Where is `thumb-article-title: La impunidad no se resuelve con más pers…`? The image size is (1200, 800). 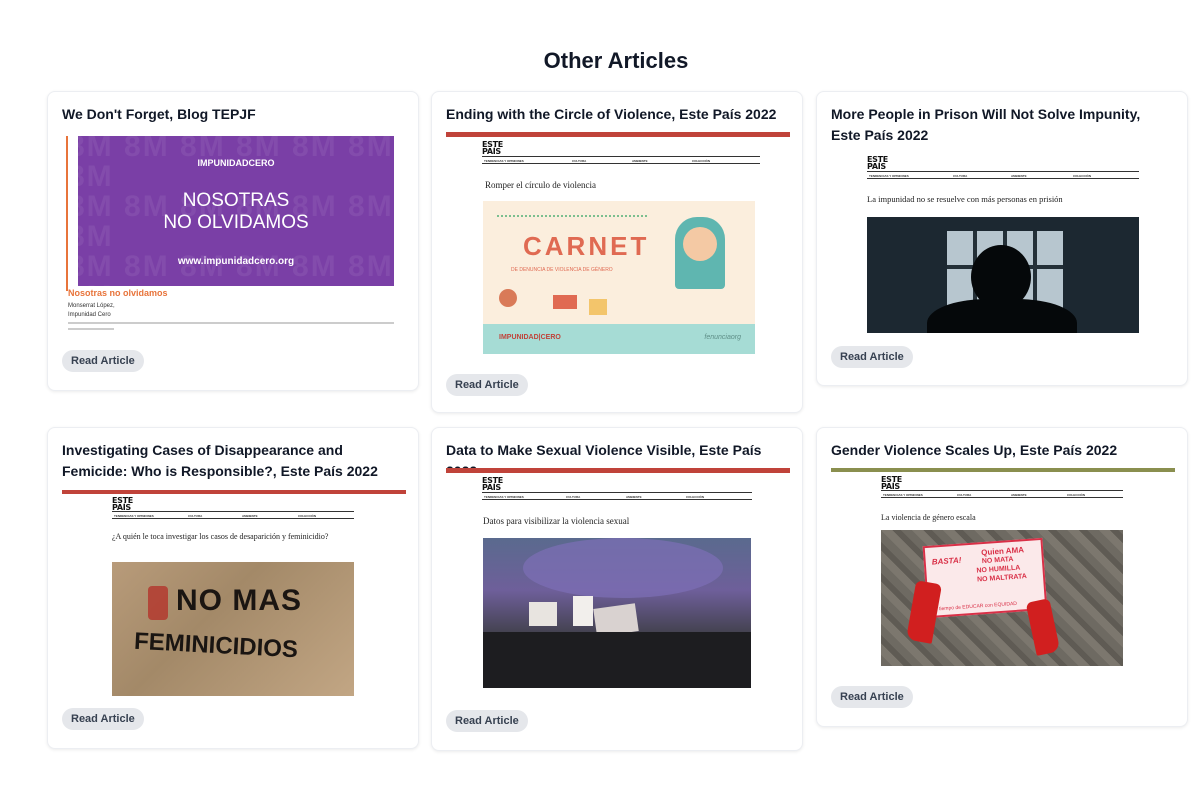
thumb-article-title: La impunidad no se resuelve con más pers… is located at coordinates (965, 199).